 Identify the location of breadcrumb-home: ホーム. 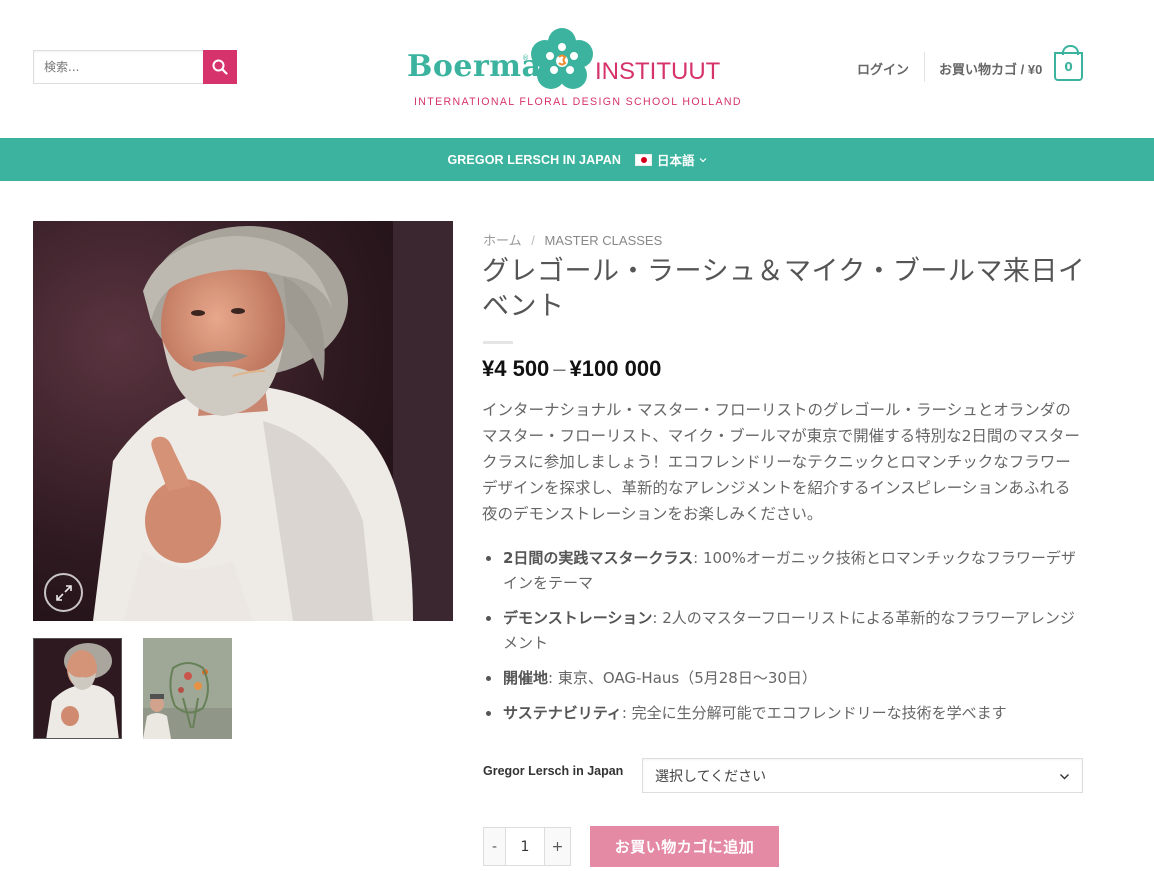
(502, 240).